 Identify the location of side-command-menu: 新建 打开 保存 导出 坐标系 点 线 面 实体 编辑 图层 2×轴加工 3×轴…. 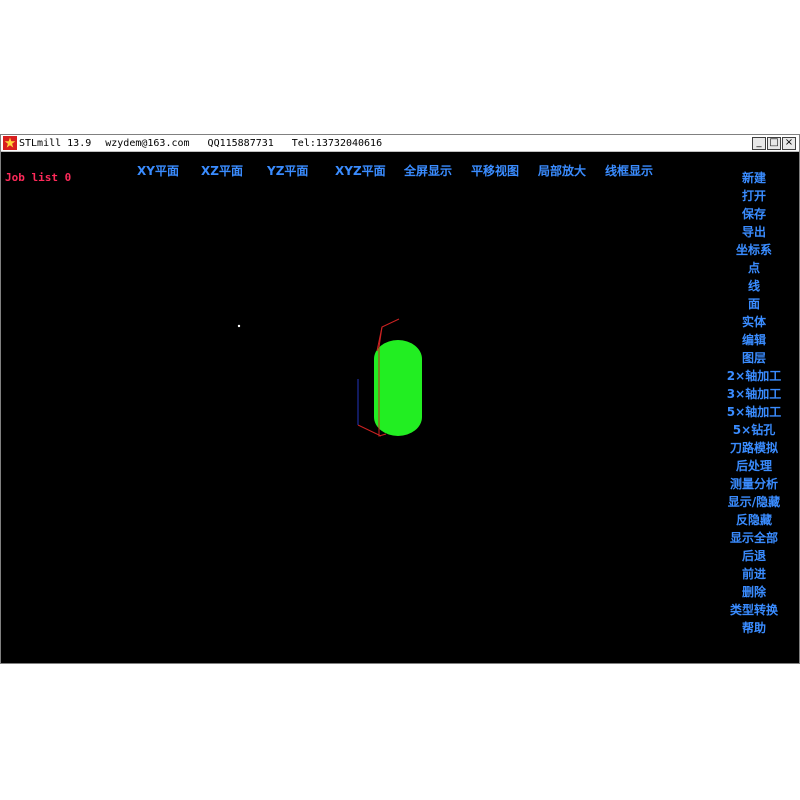
(754, 403).